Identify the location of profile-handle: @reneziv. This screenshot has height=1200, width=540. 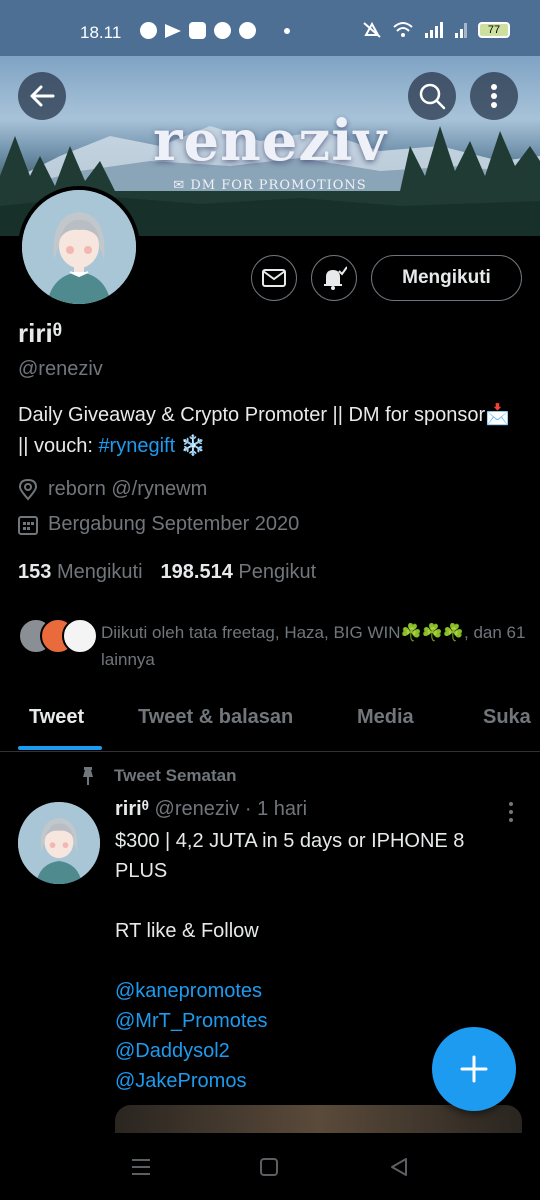
(60, 369).